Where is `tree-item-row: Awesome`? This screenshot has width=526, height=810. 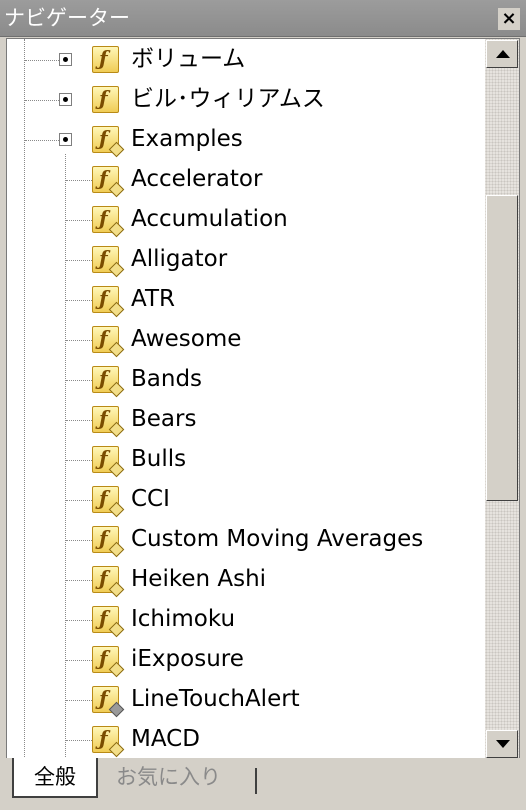
tree-item-row: Awesome is located at coordinates (246, 340).